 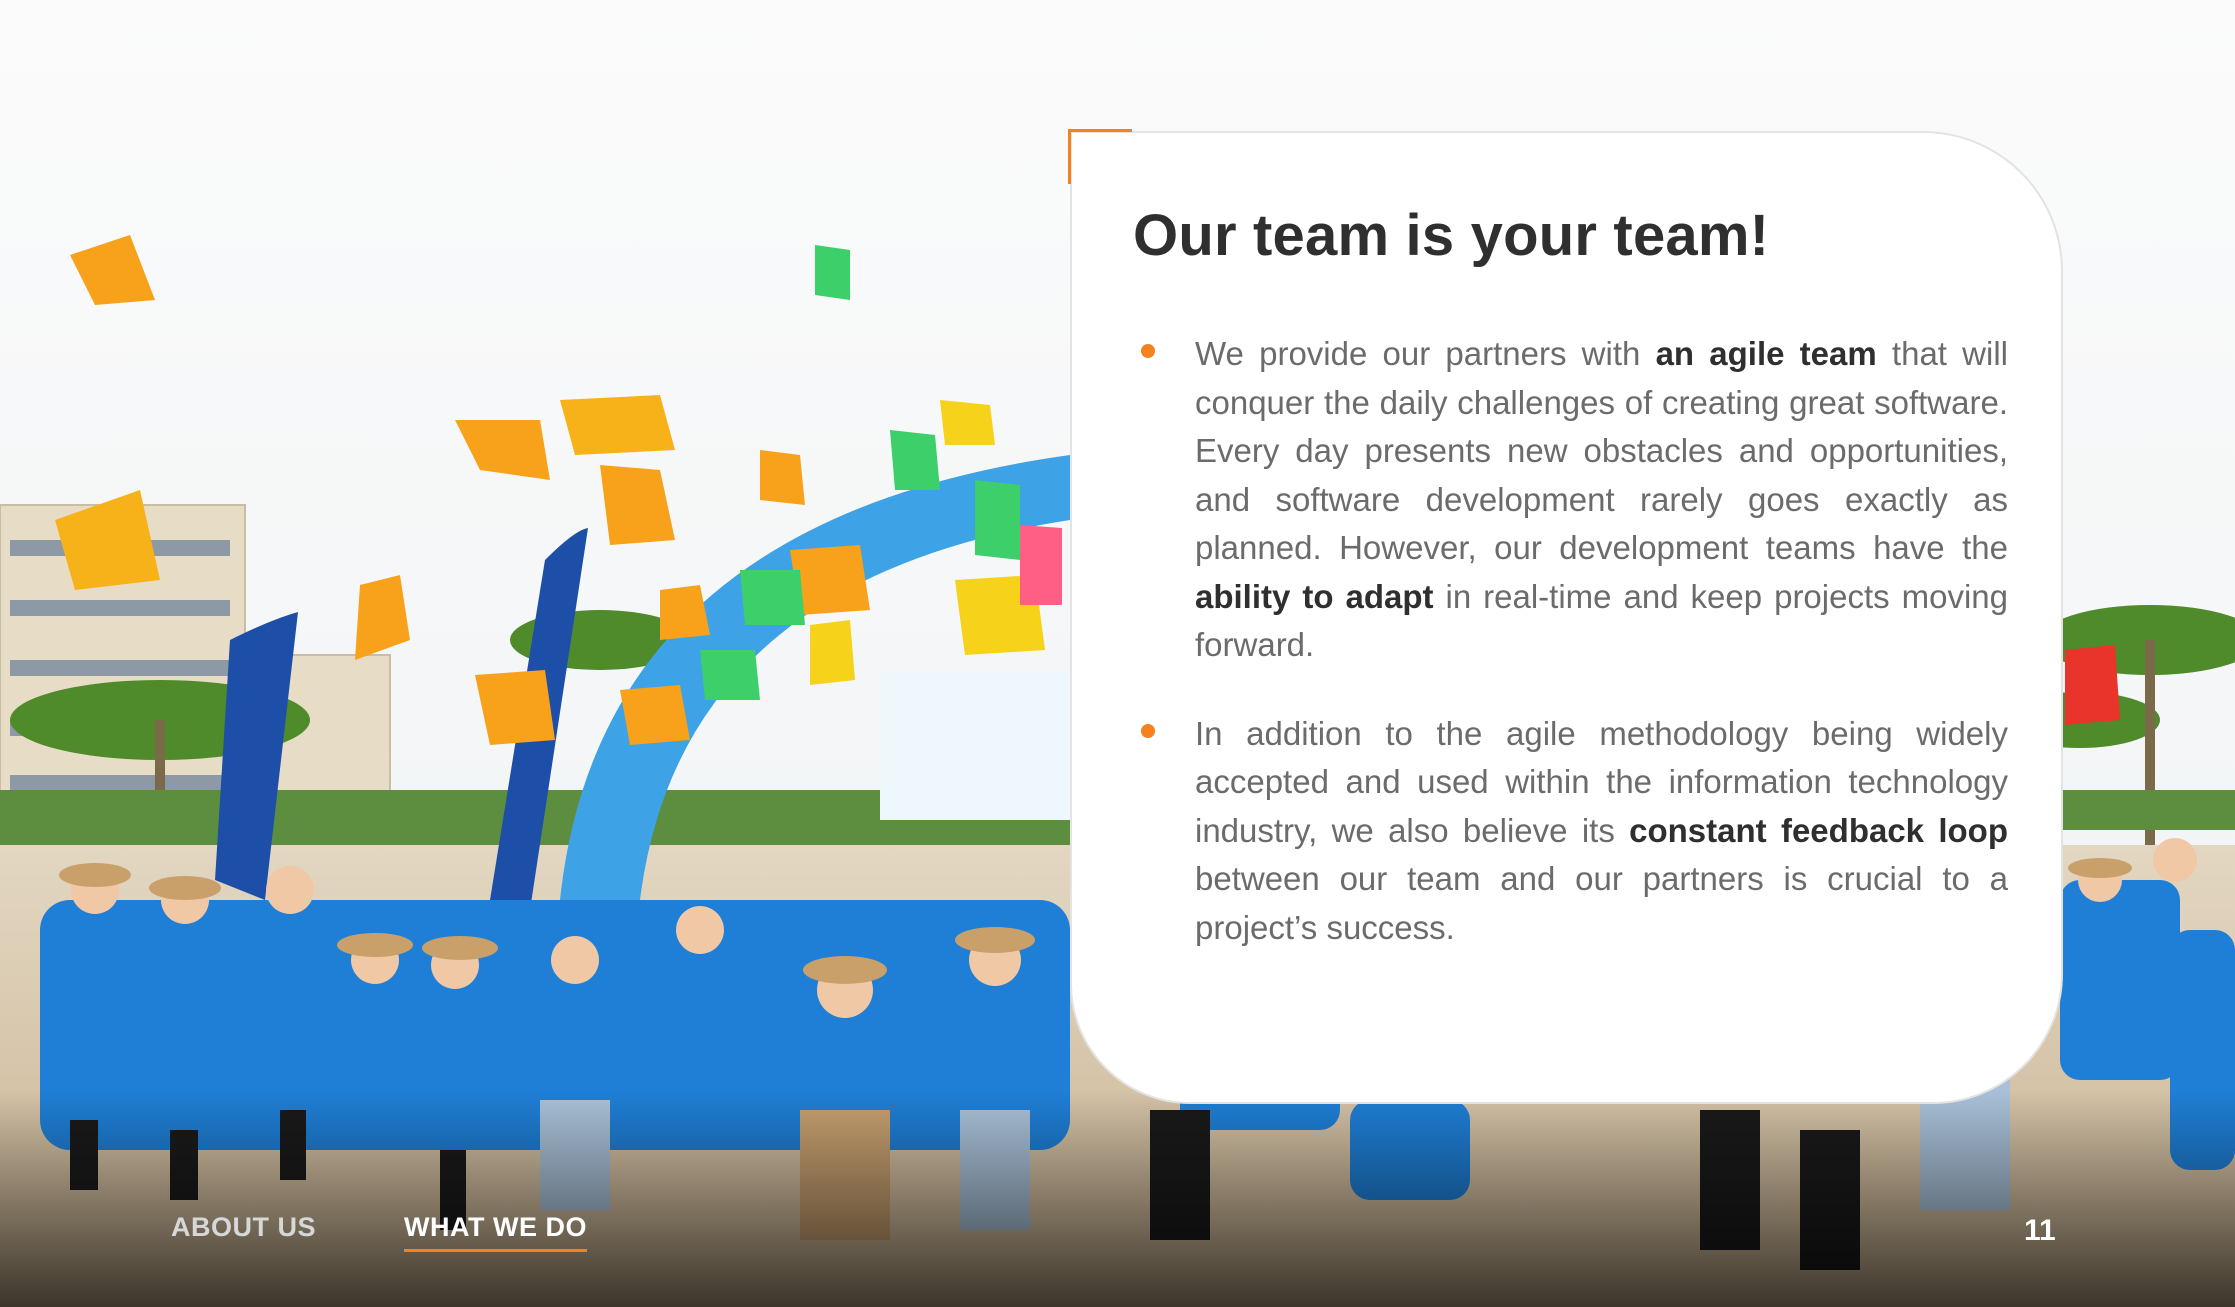 I want to click on nav-item-about-us: ABOUT US, so click(x=243, y=1232).